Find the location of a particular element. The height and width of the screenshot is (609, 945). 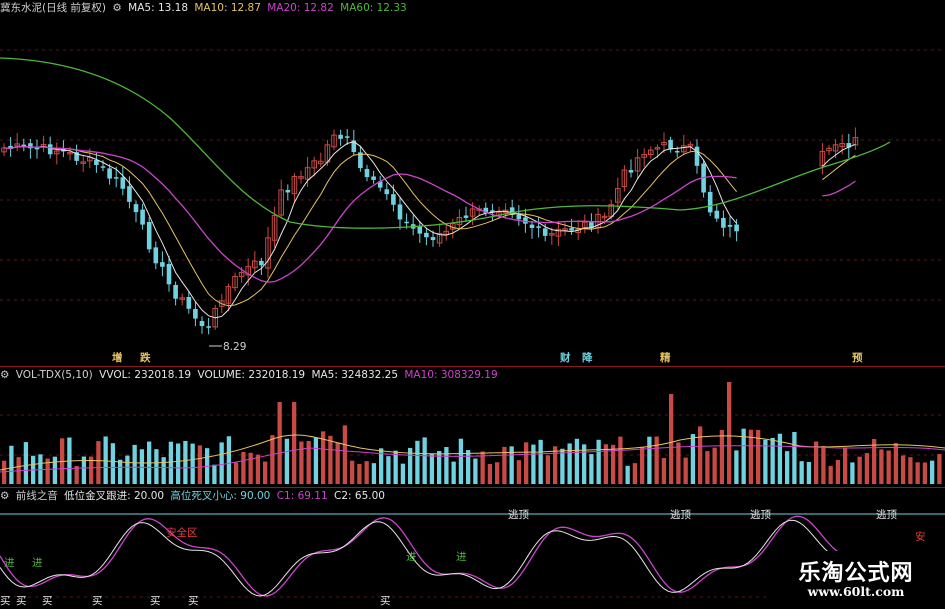

volume-settings-icon: ⚙ is located at coordinates (4, 375).